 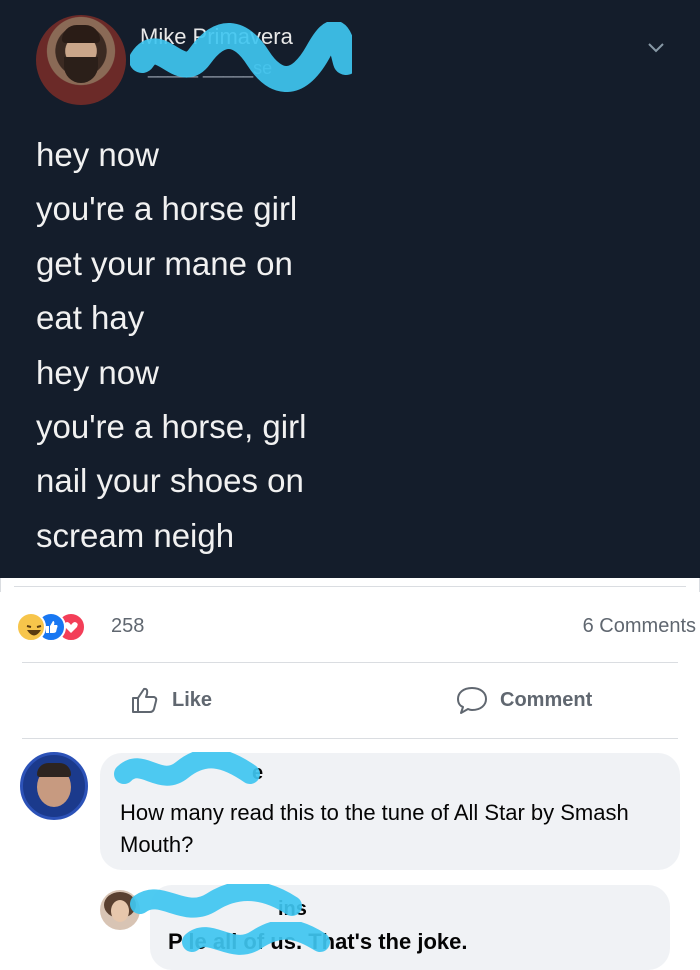 What do you see at coordinates (120, 911) in the screenshot?
I see `avatar-face` at bounding box center [120, 911].